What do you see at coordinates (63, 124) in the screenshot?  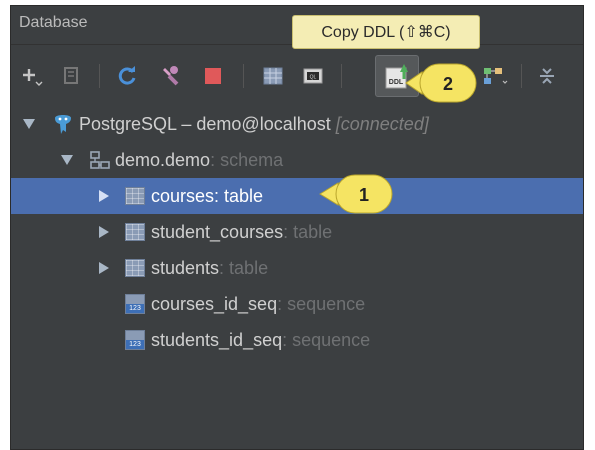 I see `postgresql-icon` at bounding box center [63, 124].